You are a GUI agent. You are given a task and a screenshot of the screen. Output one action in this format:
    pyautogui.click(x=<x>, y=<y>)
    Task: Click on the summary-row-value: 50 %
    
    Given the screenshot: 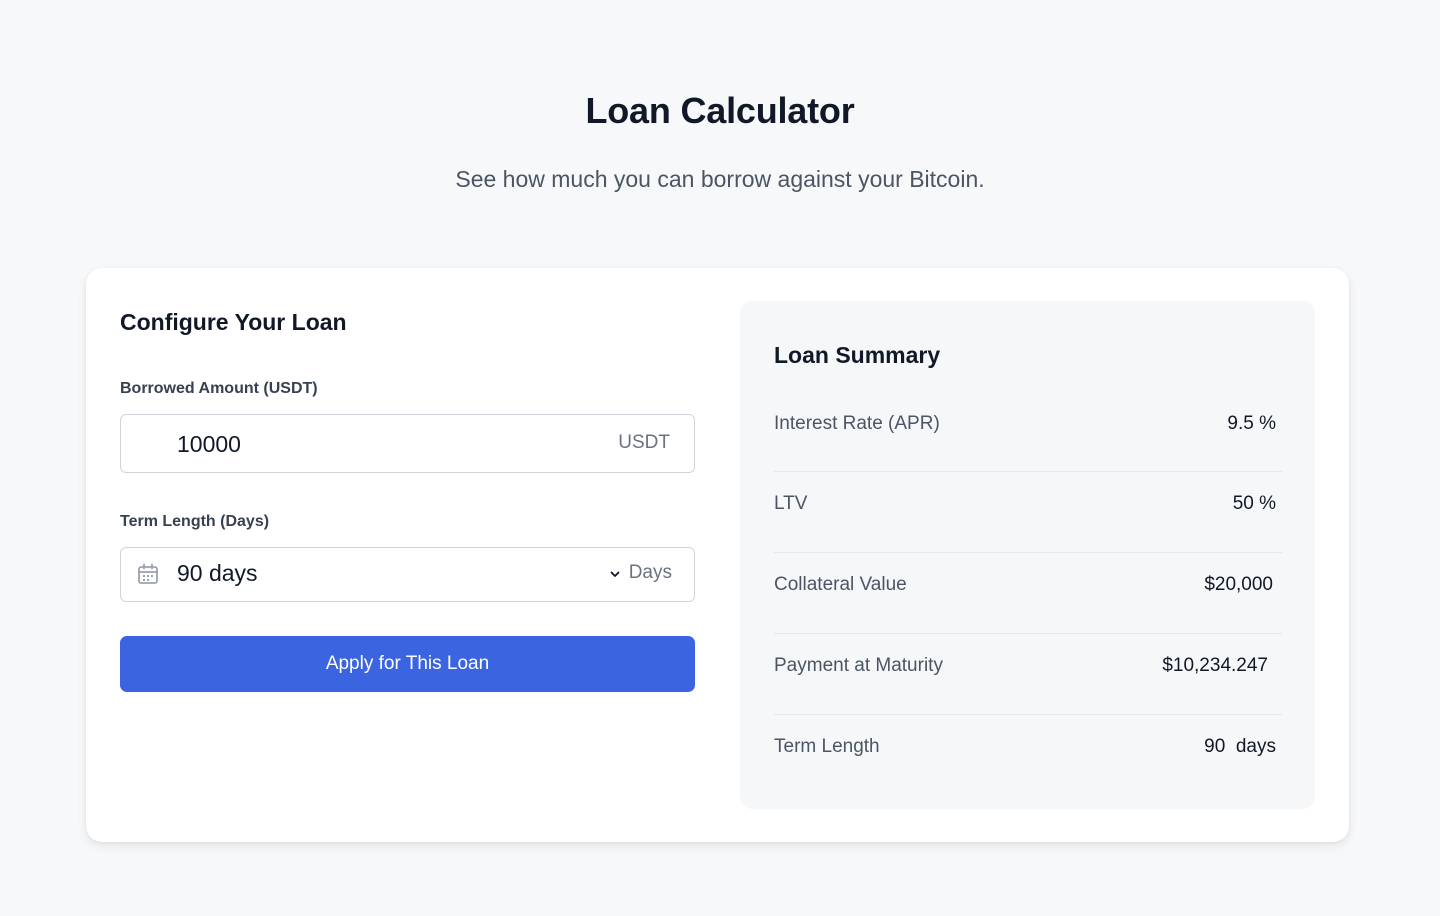 What is the action you would take?
    pyautogui.click(x=1254, y=503)
    